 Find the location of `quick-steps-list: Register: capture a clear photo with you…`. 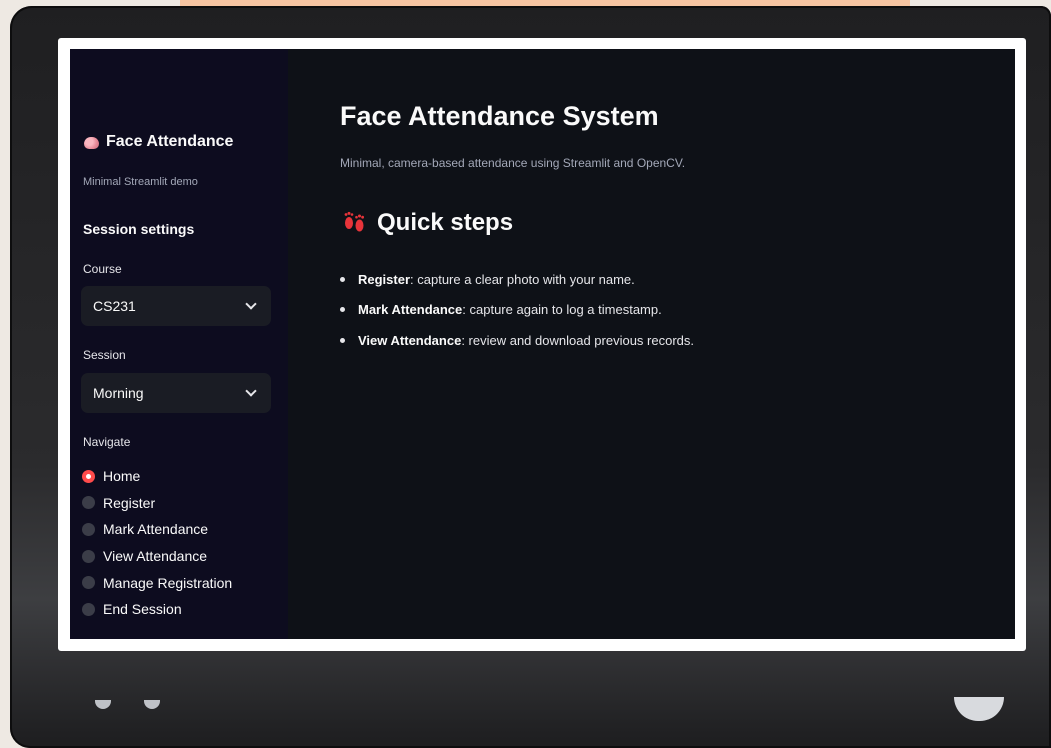

quick-steps-list: Register: capture a clear photo with you… is located at coordinates (517, 310).